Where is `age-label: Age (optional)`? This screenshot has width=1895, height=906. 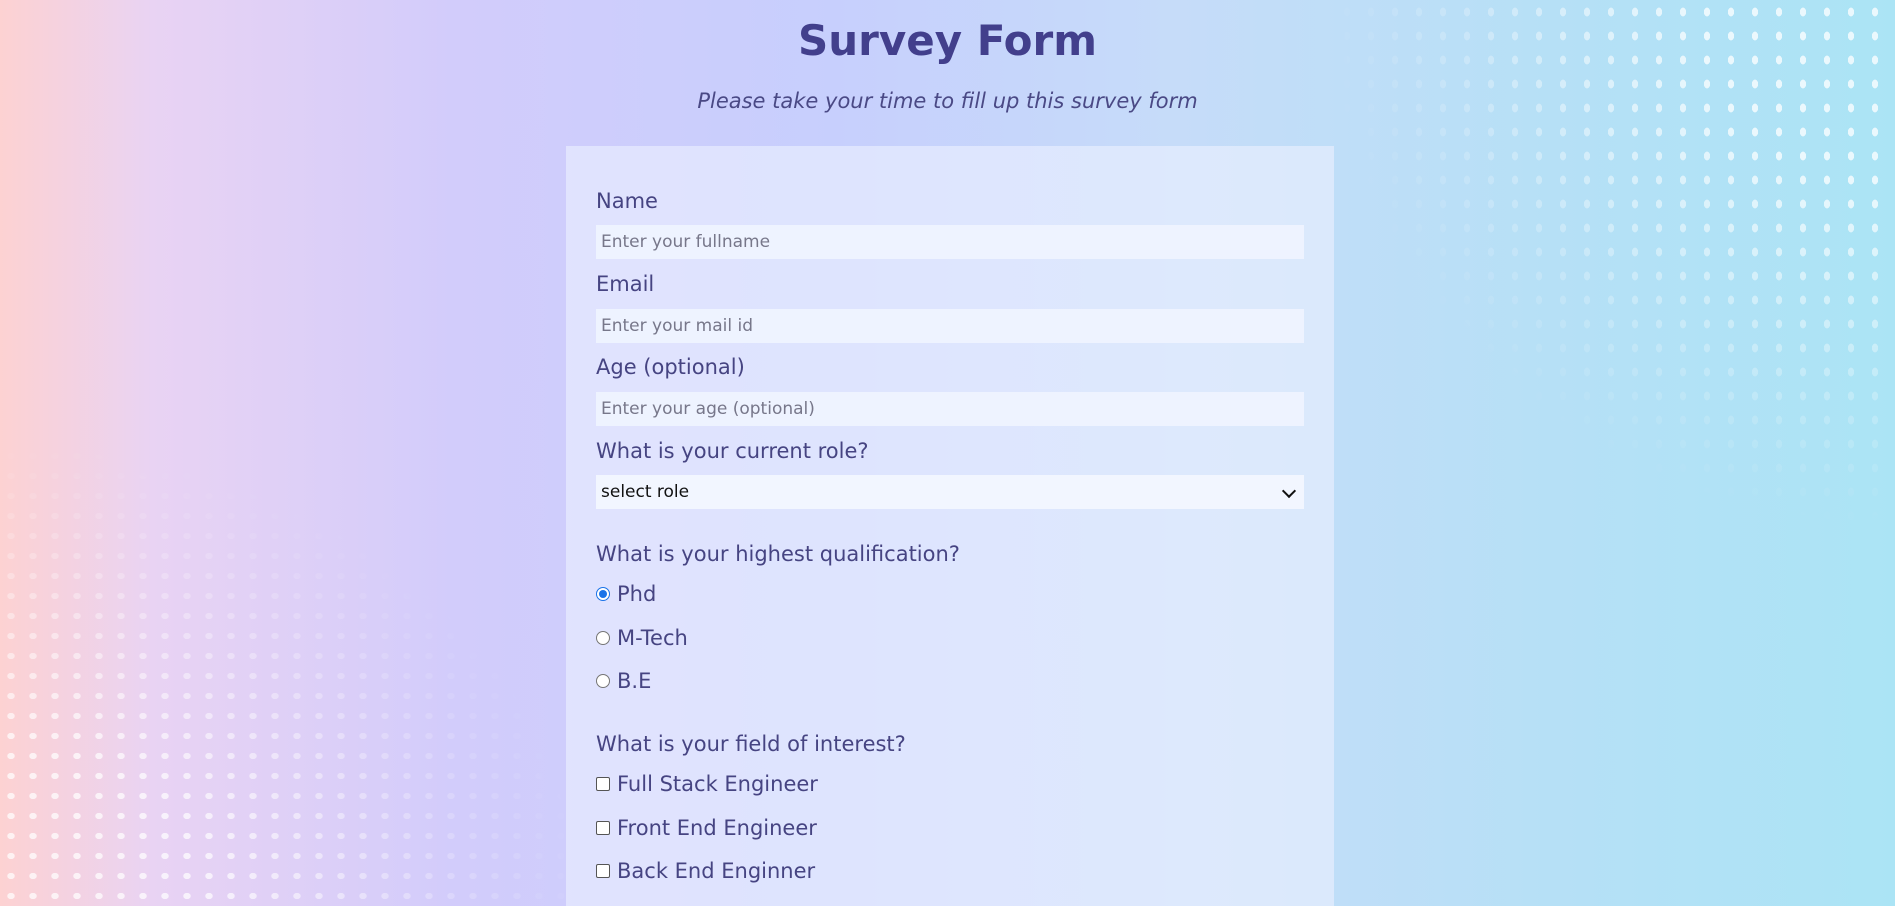 age-label: Age (optional) is located at coordinates (670, 367).